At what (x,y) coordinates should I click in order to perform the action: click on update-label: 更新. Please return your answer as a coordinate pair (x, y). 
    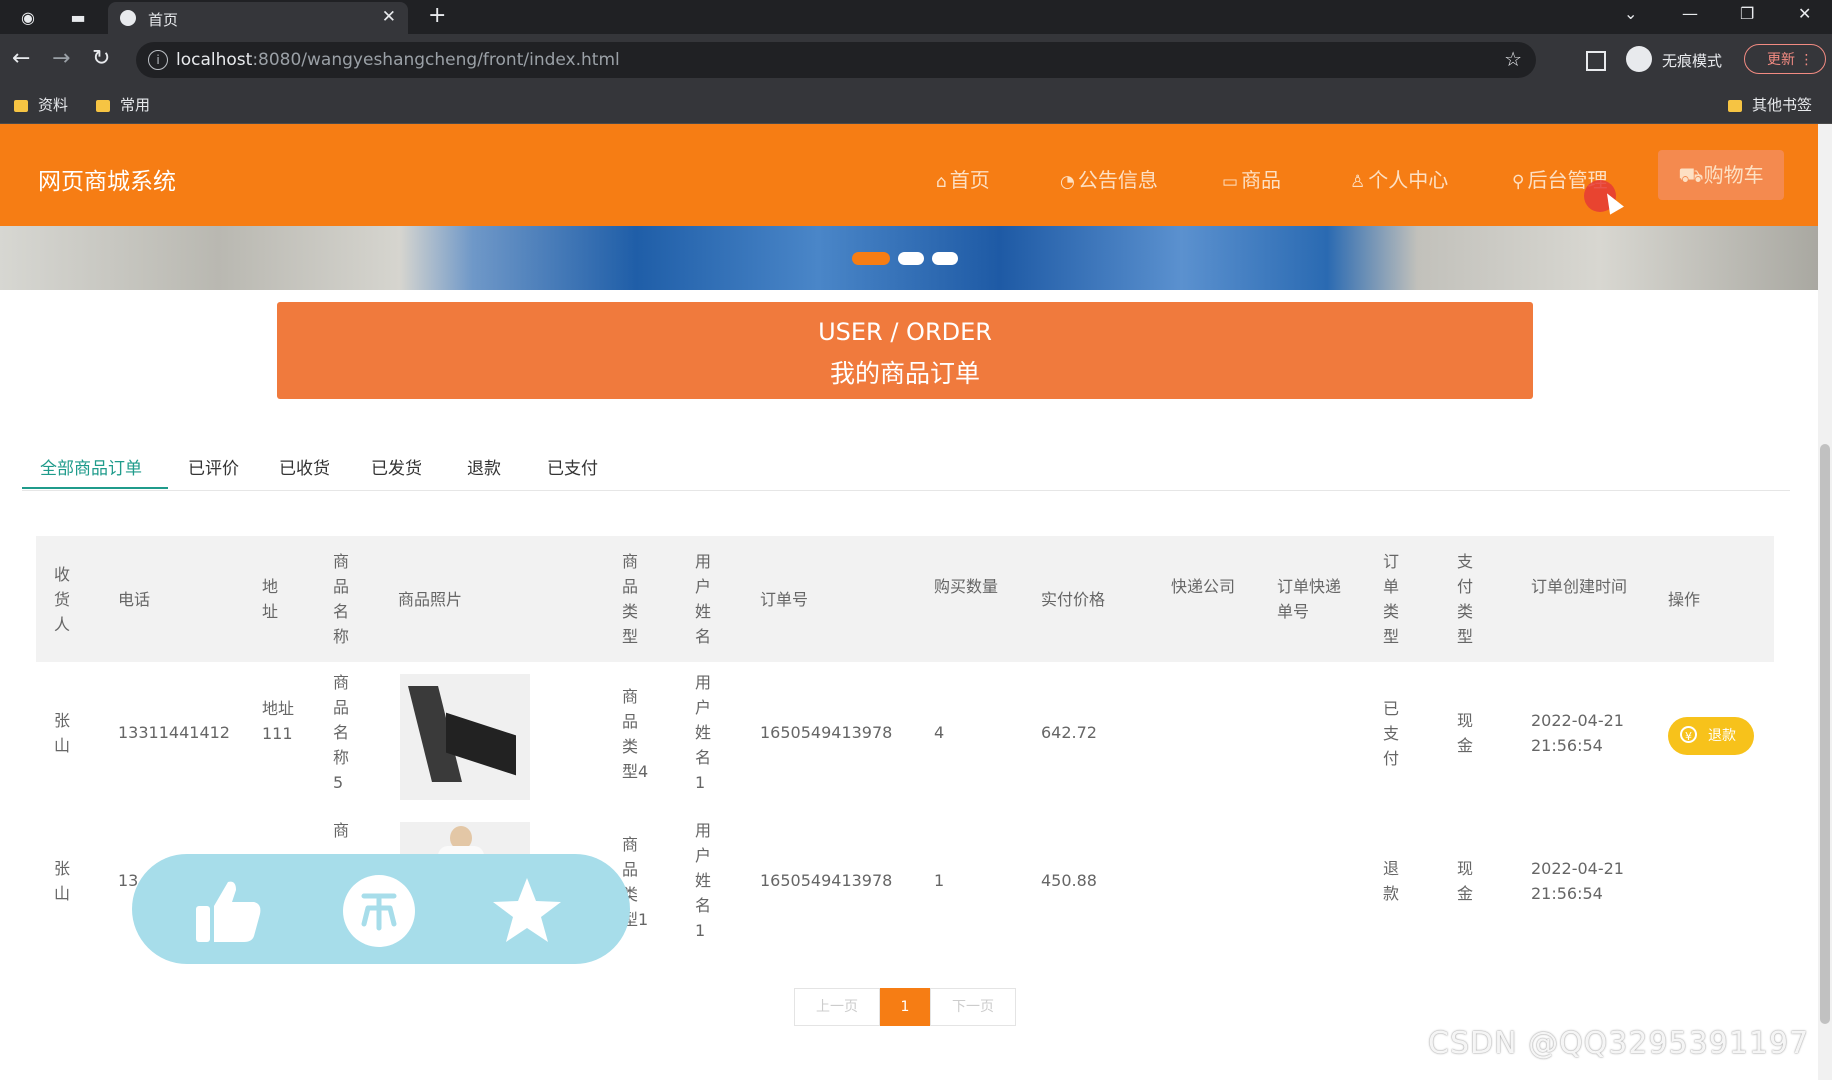
    Looking at the image, I should click on (1781, 60).